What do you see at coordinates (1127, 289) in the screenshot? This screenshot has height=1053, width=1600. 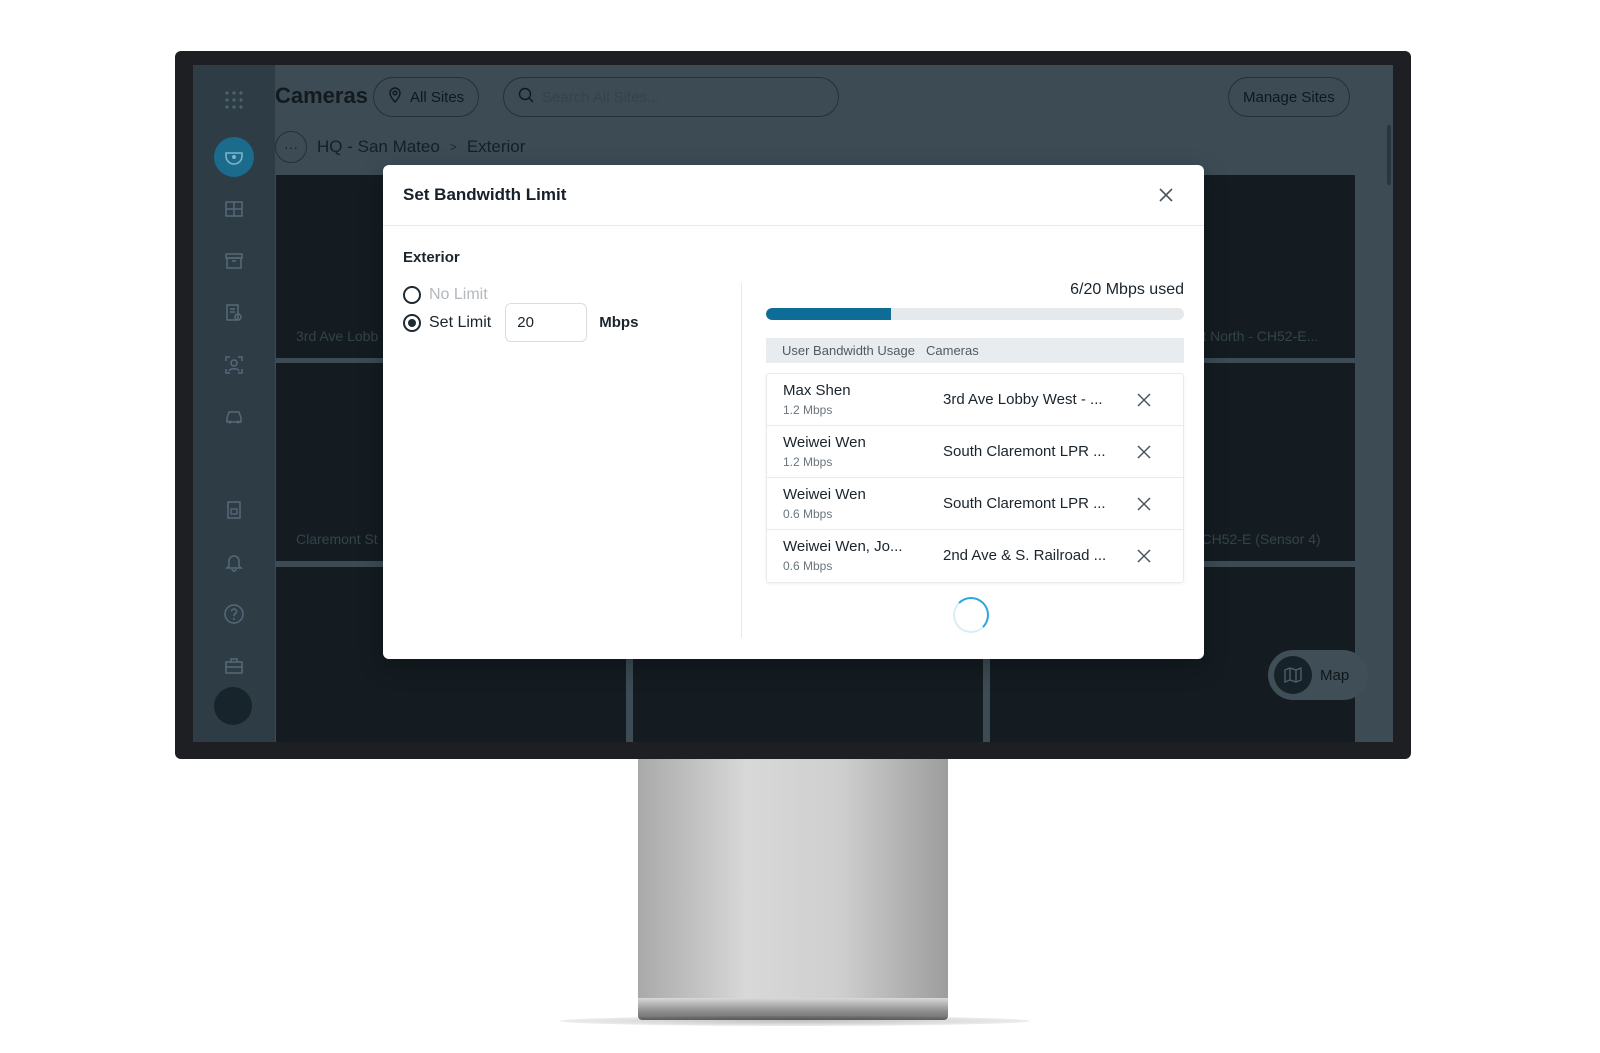 I see `bandwidth-usage-text: 6/20 Mbps used` at bounding box center [1127, 289].